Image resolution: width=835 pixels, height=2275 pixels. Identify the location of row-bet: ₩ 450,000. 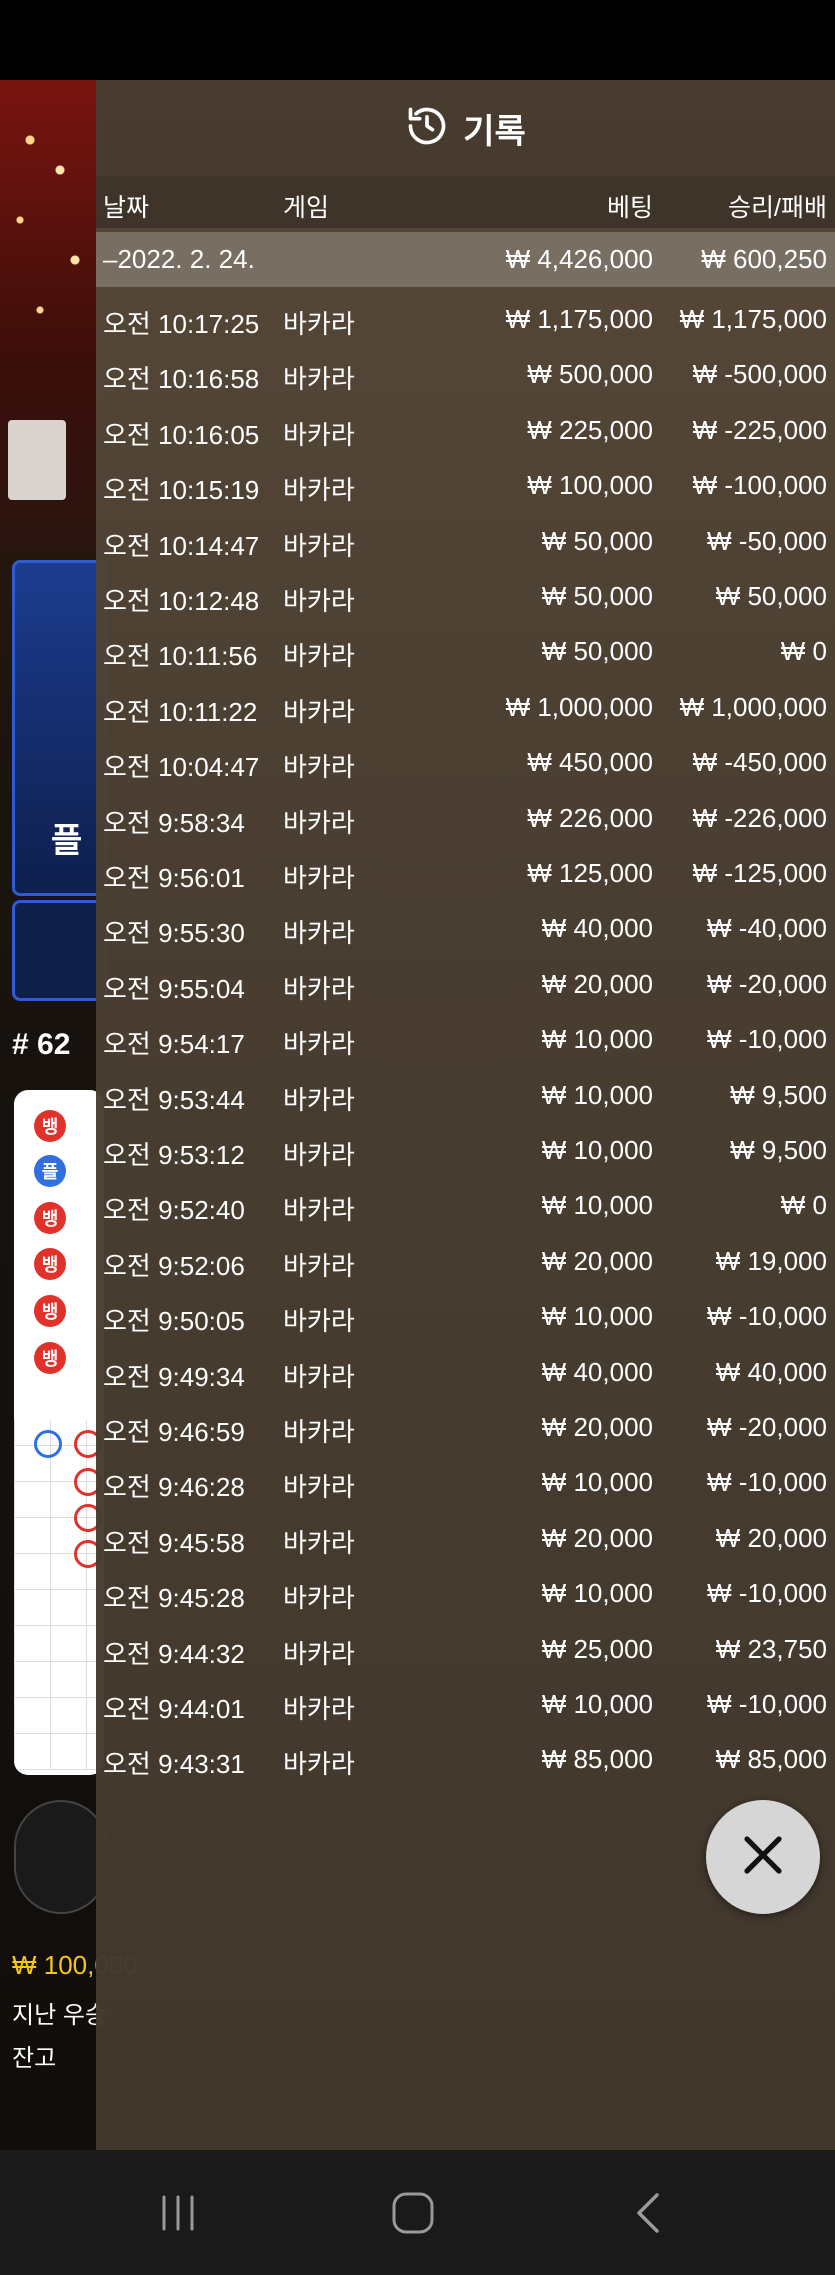
(590, 762).